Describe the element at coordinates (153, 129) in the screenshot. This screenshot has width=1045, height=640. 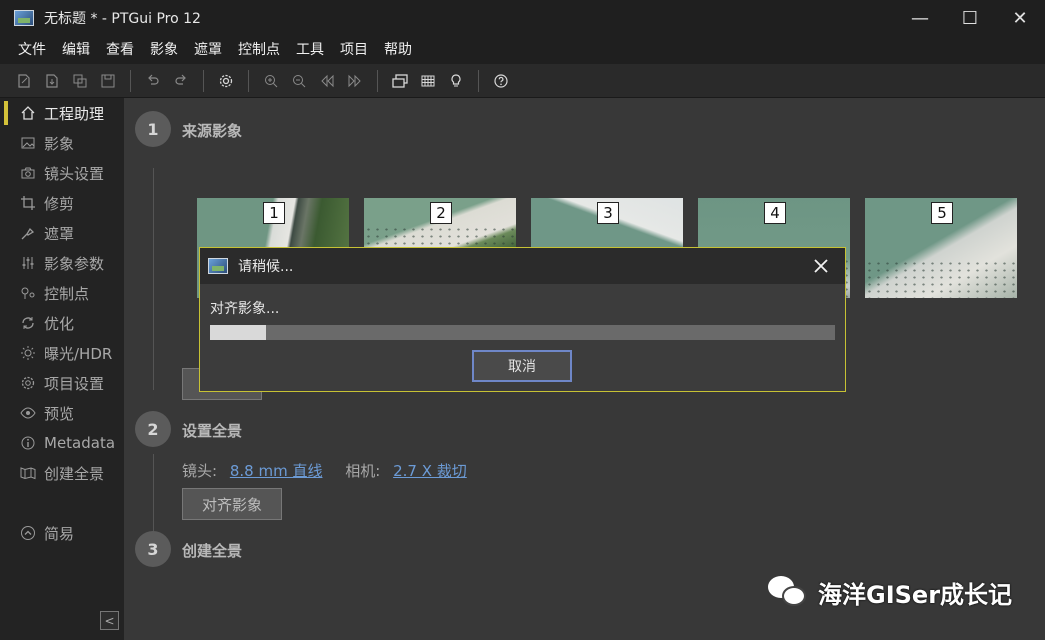
I see `step-number: 1` at that location.